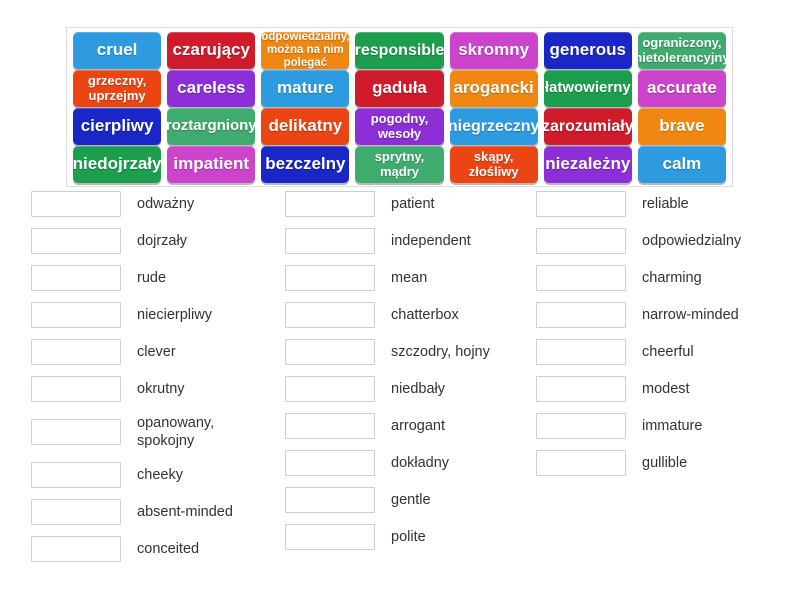  Describe the element at coordinates (117, 50) in the screenshot. I see `word-tile: cruel` at that location.